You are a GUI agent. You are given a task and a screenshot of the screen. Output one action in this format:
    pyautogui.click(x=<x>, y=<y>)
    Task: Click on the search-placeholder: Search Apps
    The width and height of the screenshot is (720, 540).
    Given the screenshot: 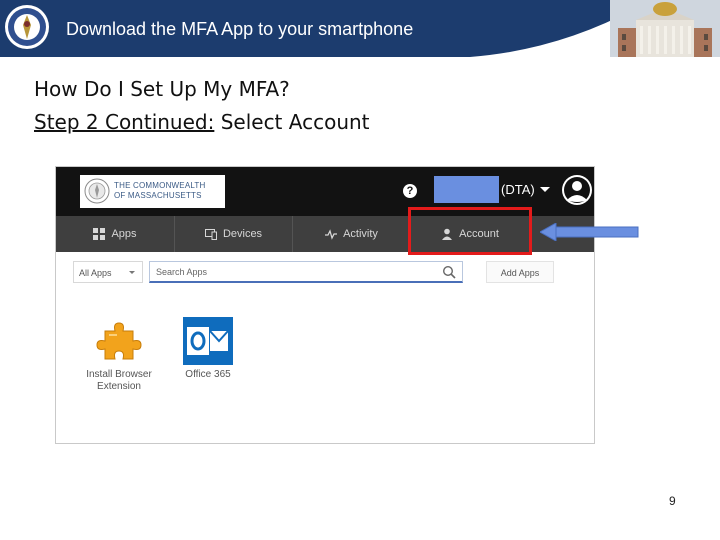 What is the action you would take?
    pyautogui.click(x=182, y=272)
    